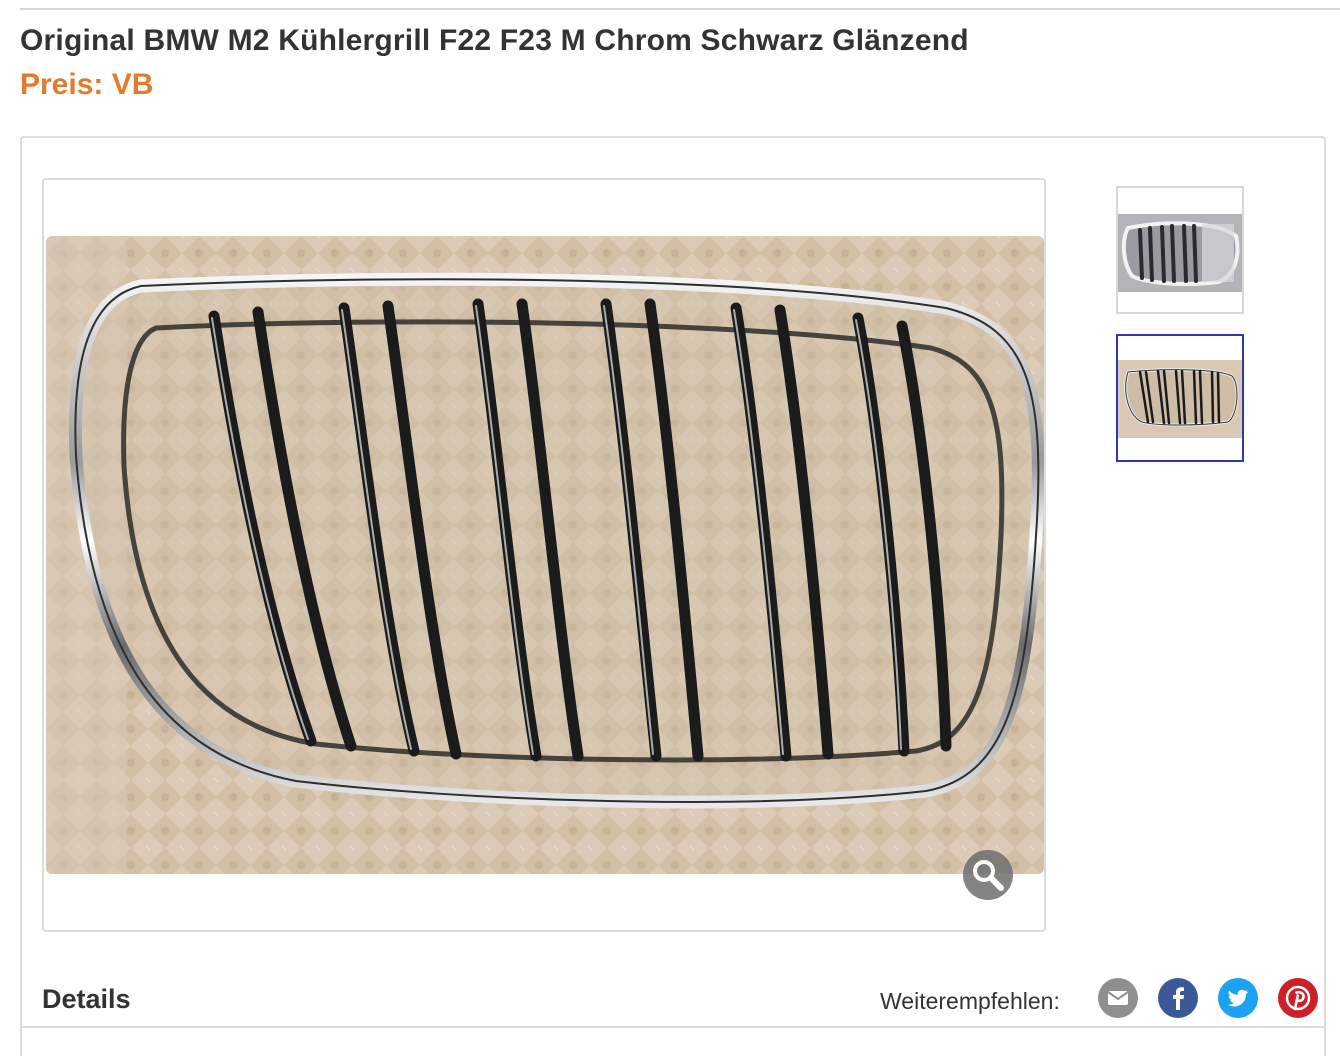 This screenshot has width=1340, height=1056. What do you see at coordinates (87, 84) in the screenshot?
I see `listing-price: Preis: VB` at bounding box center [87, 84].